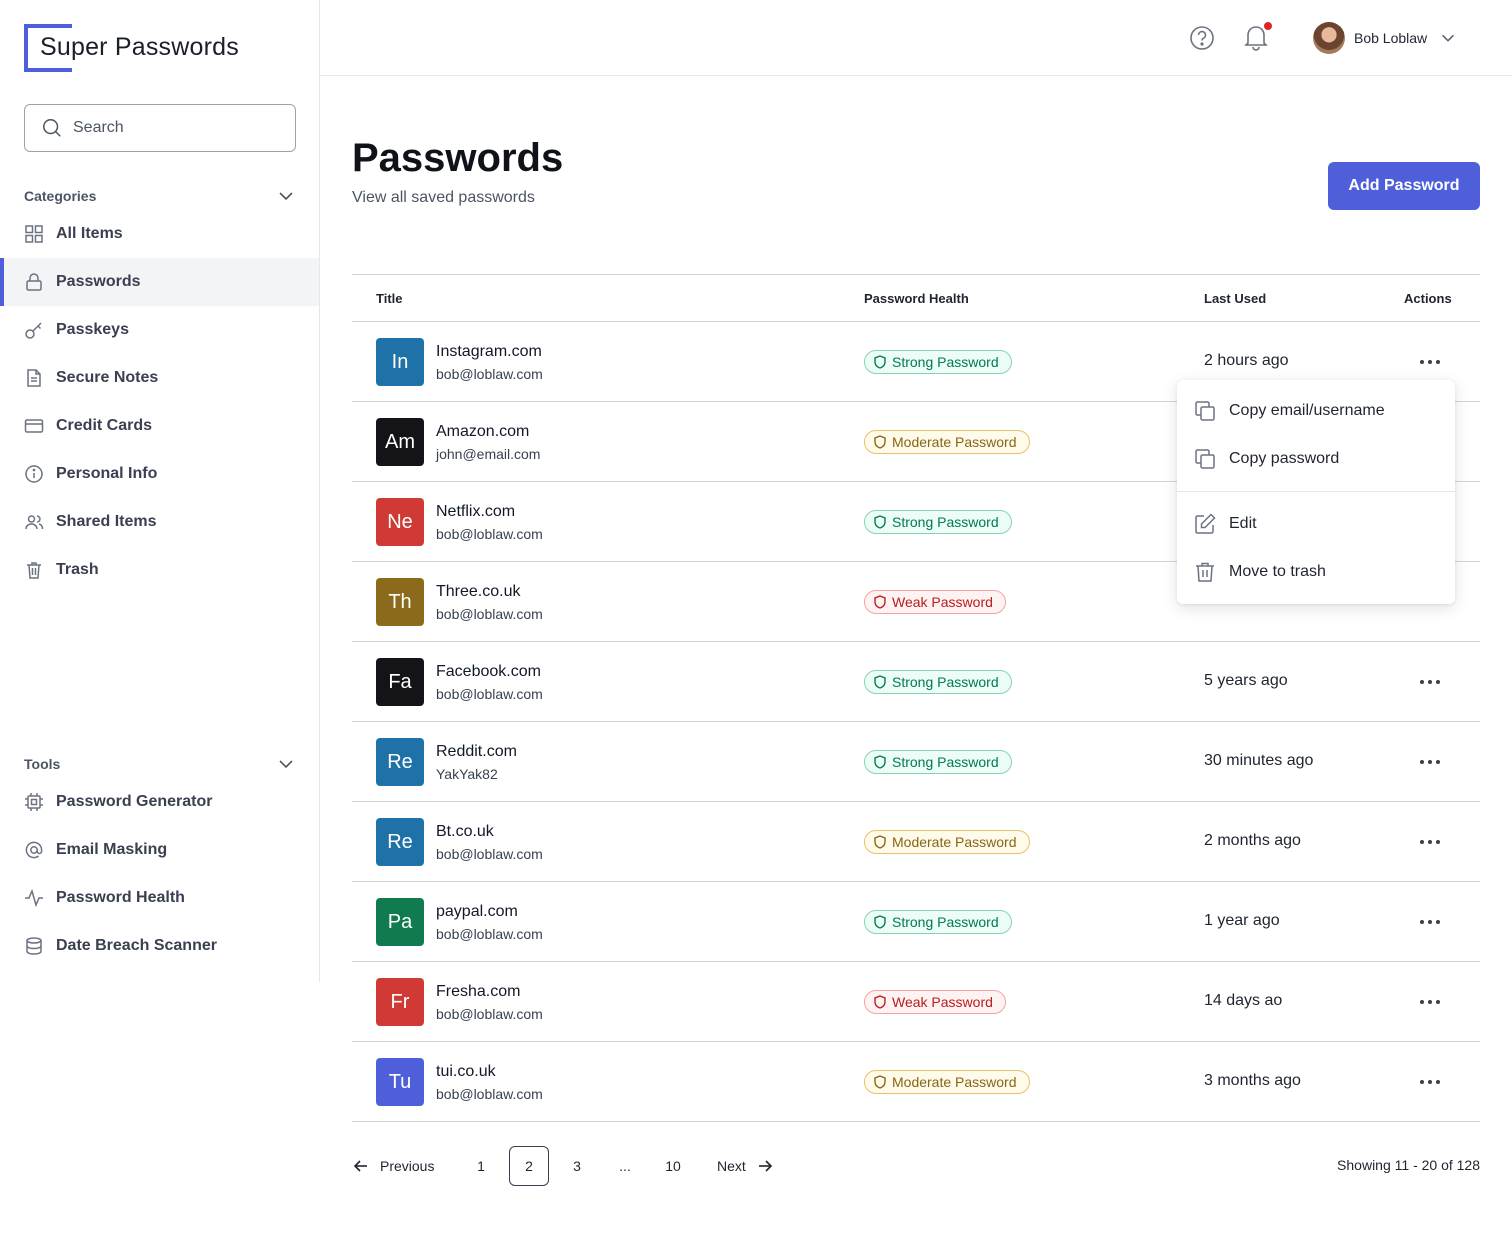 Image resolution: width=1512 pixels, height=1234 pixels. Describe the element at coordinates (1235, 298) in the screenshot. I see `column-header-last-used: Last Used` at that location.